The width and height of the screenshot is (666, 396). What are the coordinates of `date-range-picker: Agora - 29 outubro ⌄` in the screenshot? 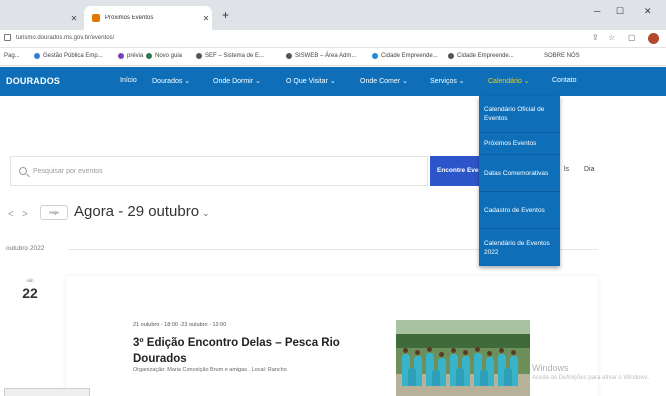 It's located at (142, 211).